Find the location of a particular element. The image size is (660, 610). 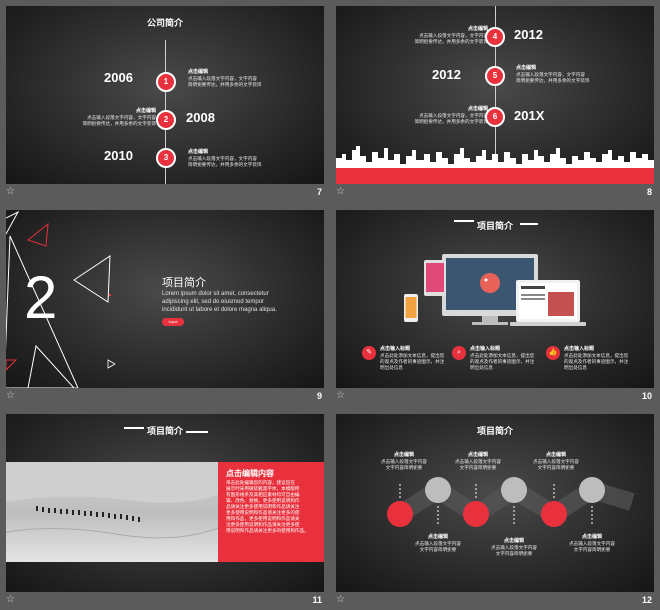

timeline-badge: 5 is located at coordinates (495, 76).